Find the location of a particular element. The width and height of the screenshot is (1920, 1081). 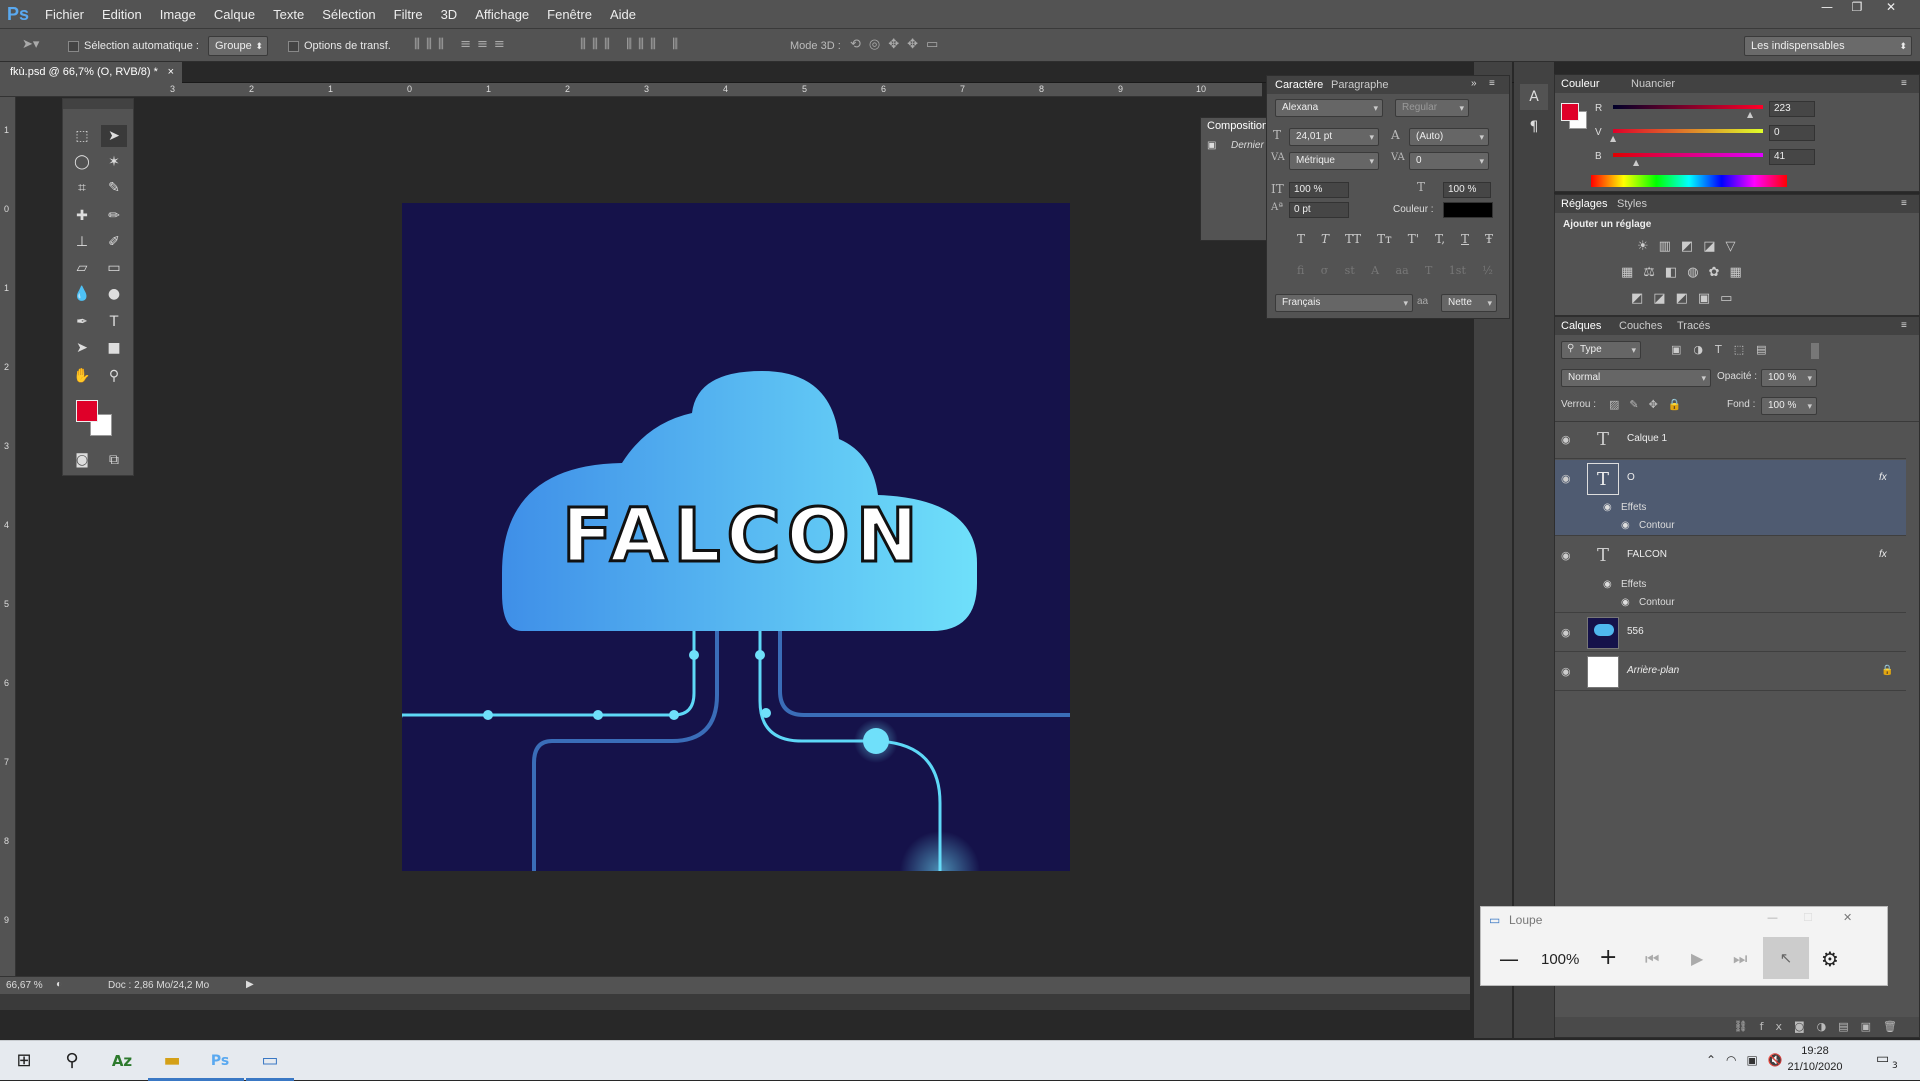

adjustment-icons-row3: ◩◪◩▣▭ is located at coordinates (1686, 298).